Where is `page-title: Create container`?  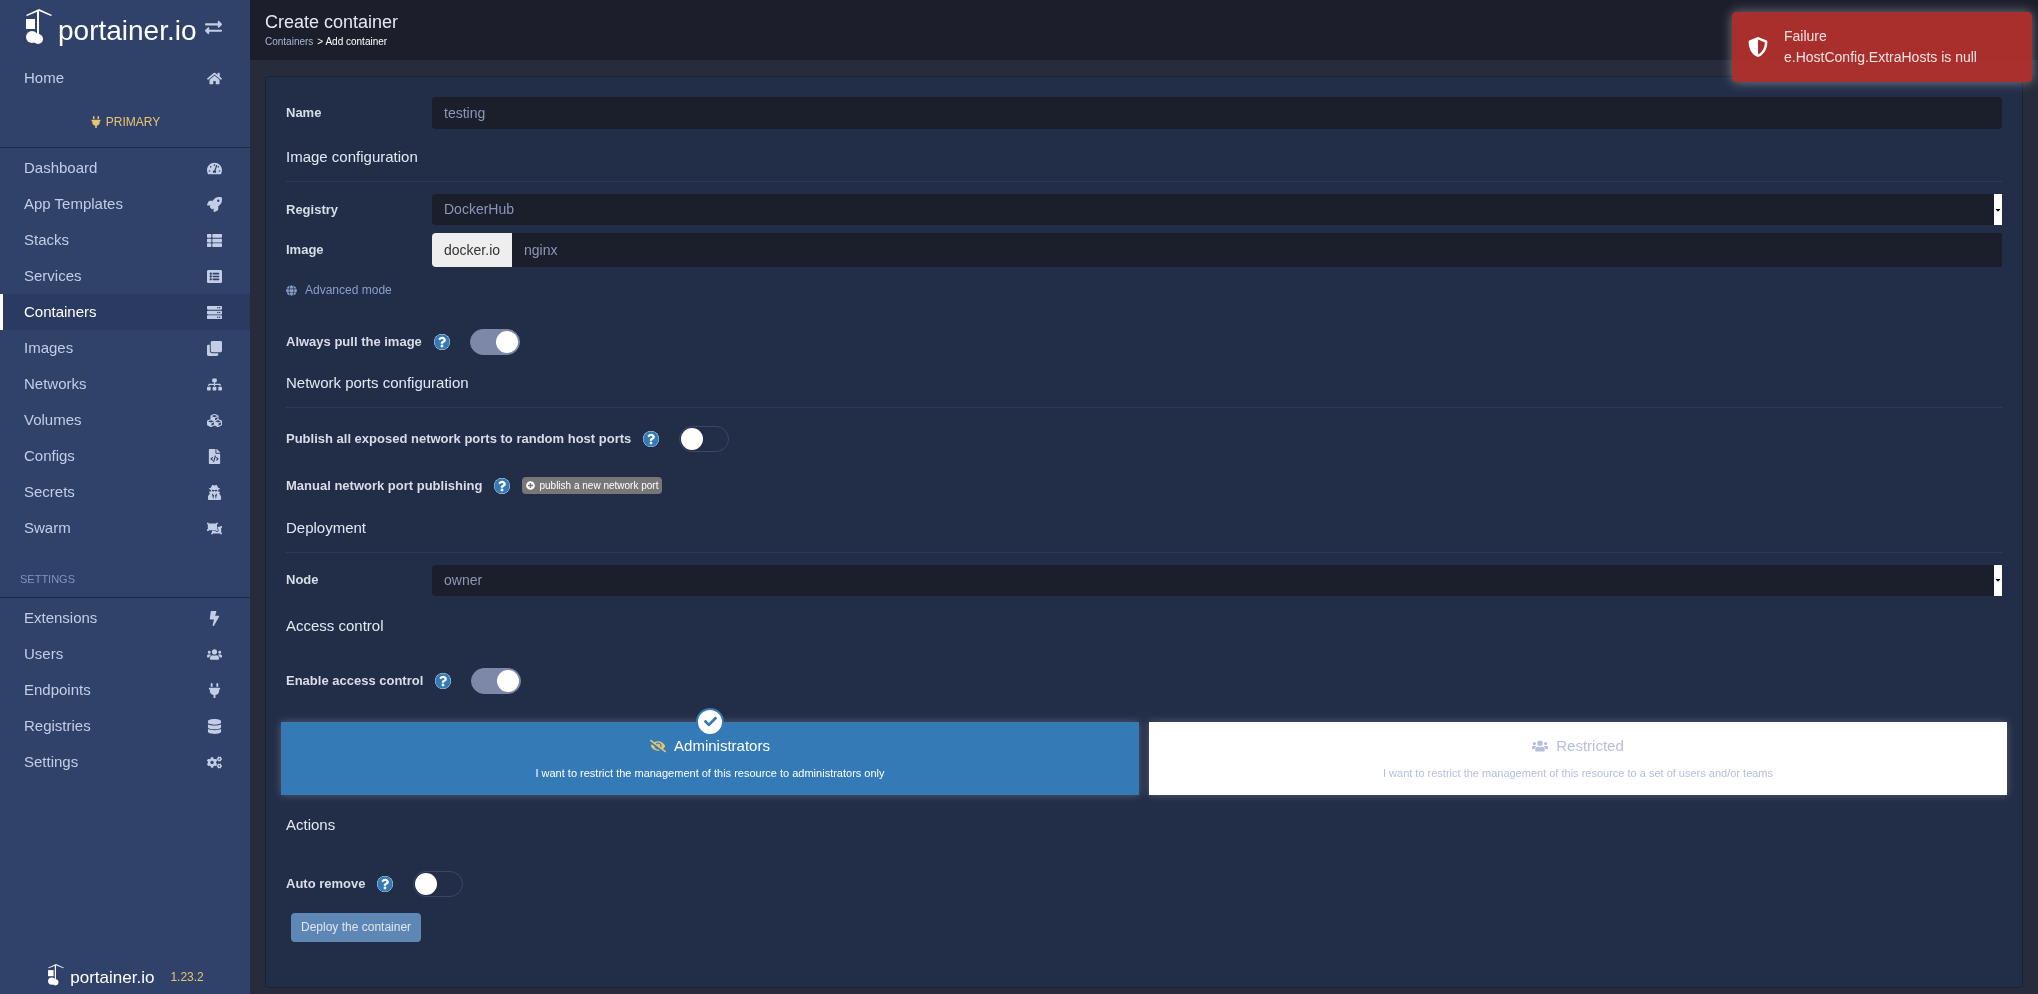
page-title: Create container is located at coordinates (332, 22).